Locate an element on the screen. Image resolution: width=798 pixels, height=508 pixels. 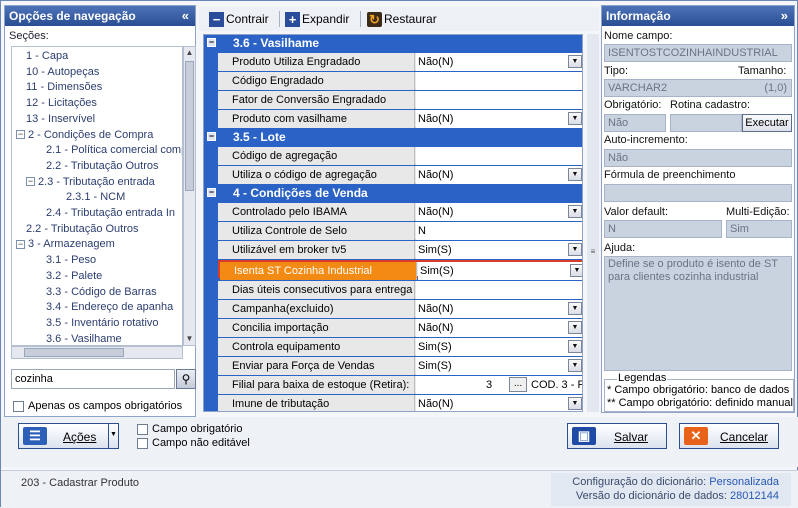
legend-title: Legendas is located at coordinates (642, 378).